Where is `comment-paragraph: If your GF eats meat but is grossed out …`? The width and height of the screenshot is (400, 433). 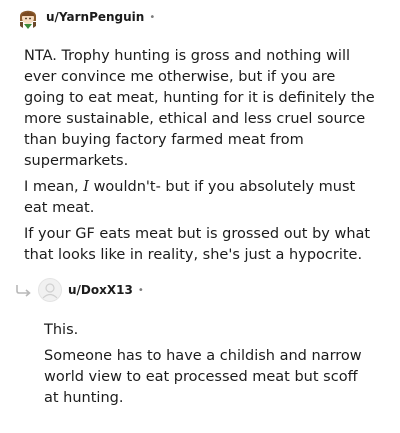
comment-paragraph: If your GF eats meat but is grossed out … is located at coordinates (197, 244).